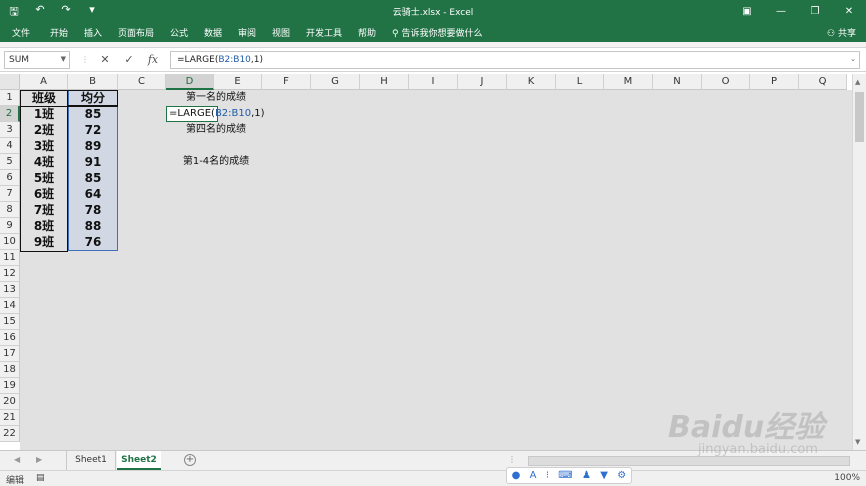 This screenshot has width=866, height=486. What do you see at coordinates (10, 386) in the screenshot?
I see `row-header: 19` at bounding box center [10, 386].